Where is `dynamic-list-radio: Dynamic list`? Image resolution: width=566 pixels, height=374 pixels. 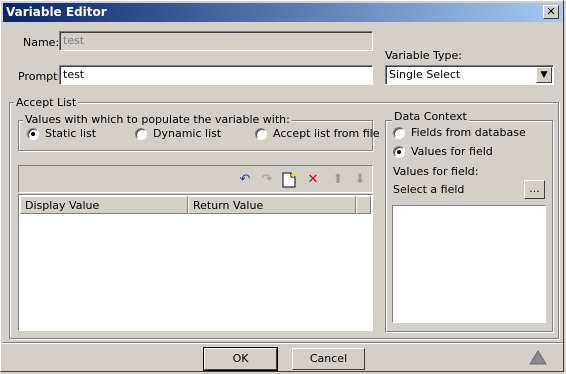 dynamic-list-radio: Dynamic list is located at coordinates (178, 133).